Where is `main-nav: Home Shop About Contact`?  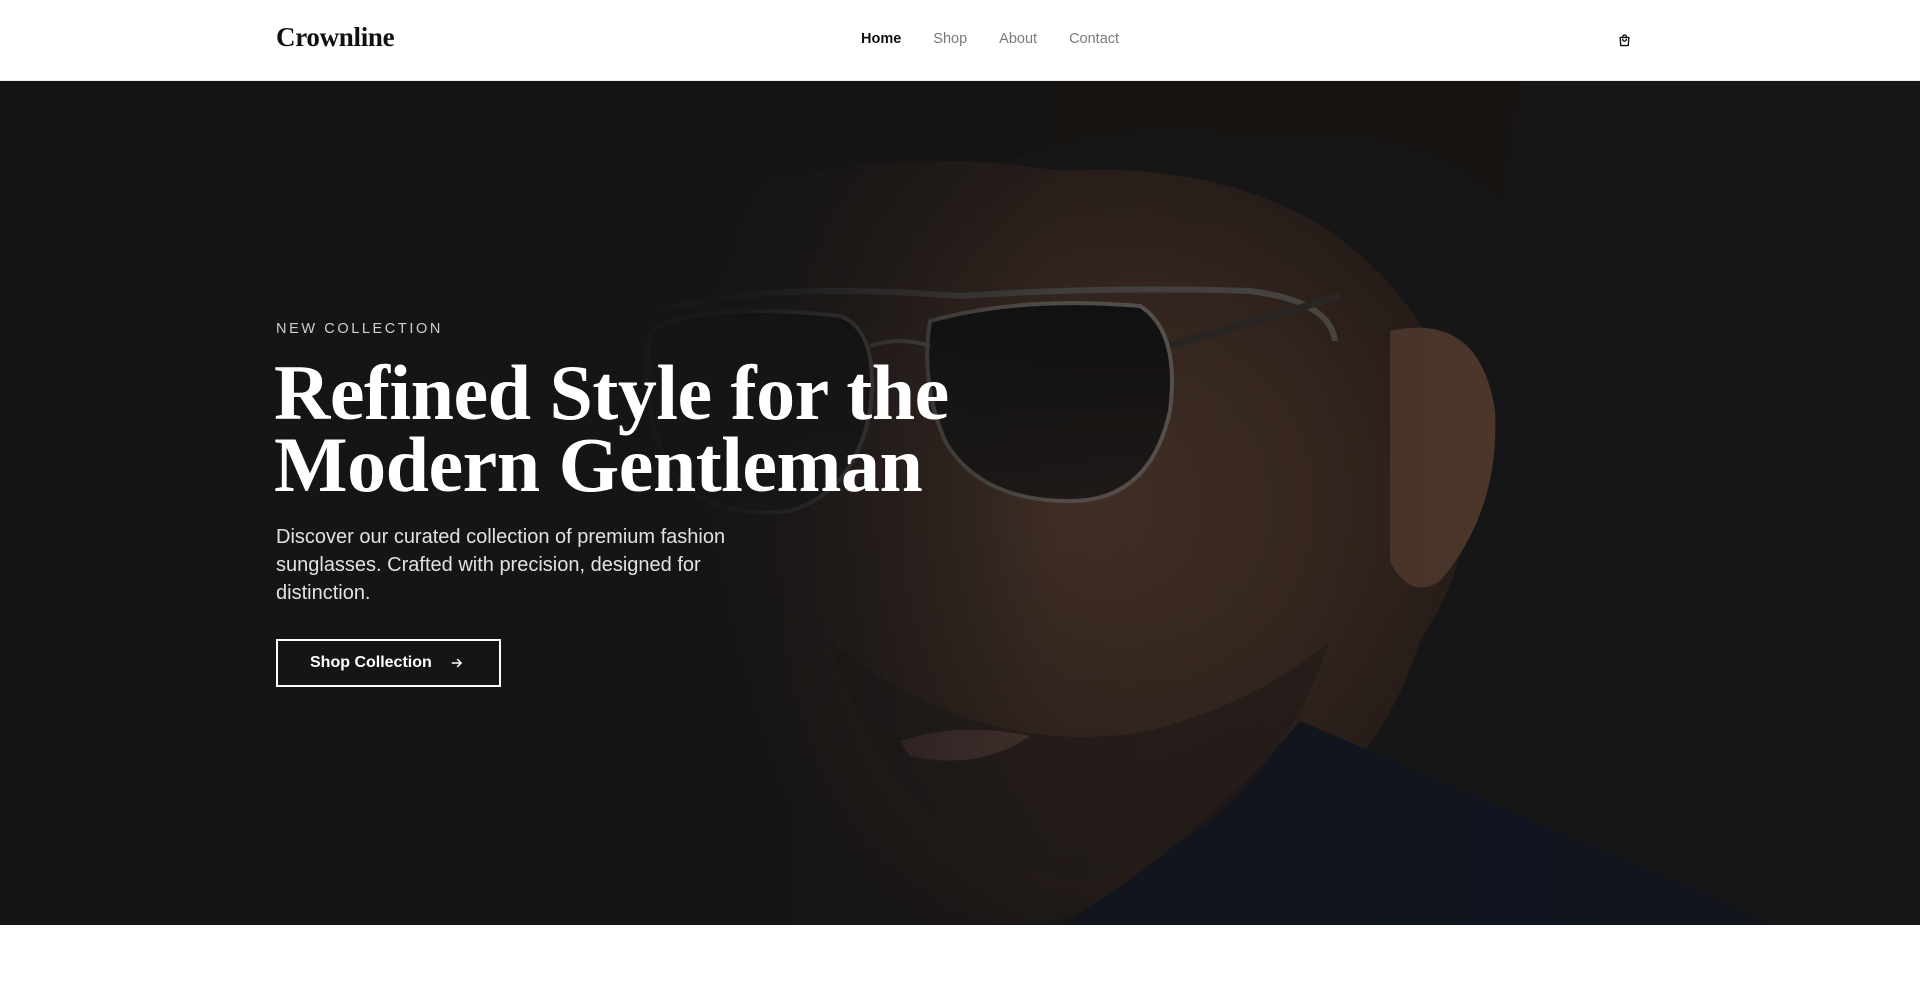
main-nav: Home Shop About Contact is located at coordinates (990, 39).